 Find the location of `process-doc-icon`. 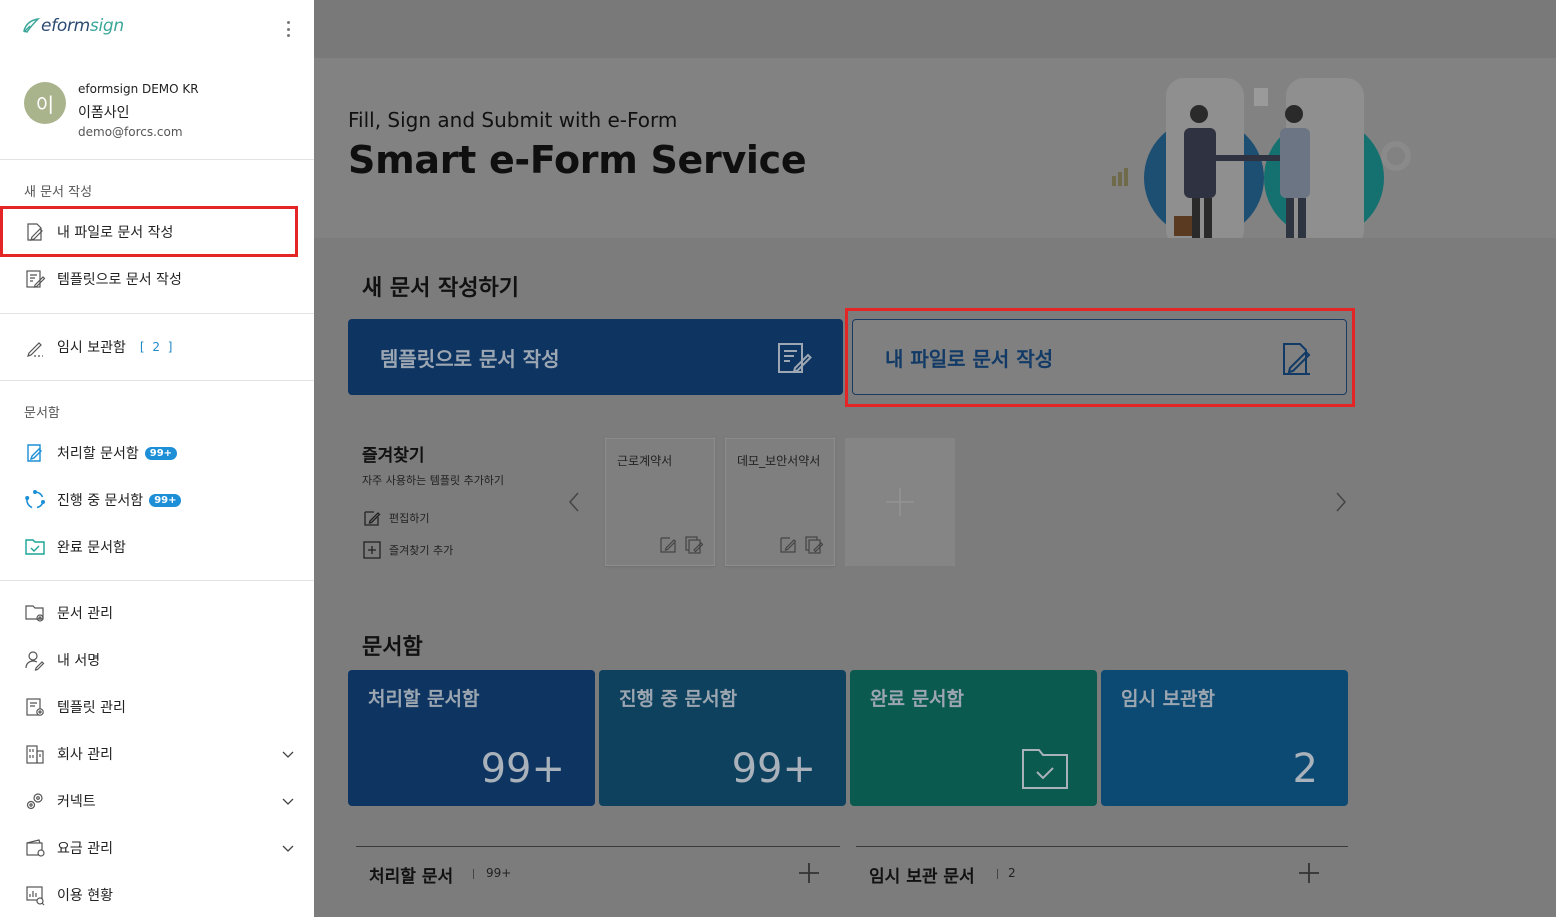

process-doc-icon is located at coordinates (34, 453).